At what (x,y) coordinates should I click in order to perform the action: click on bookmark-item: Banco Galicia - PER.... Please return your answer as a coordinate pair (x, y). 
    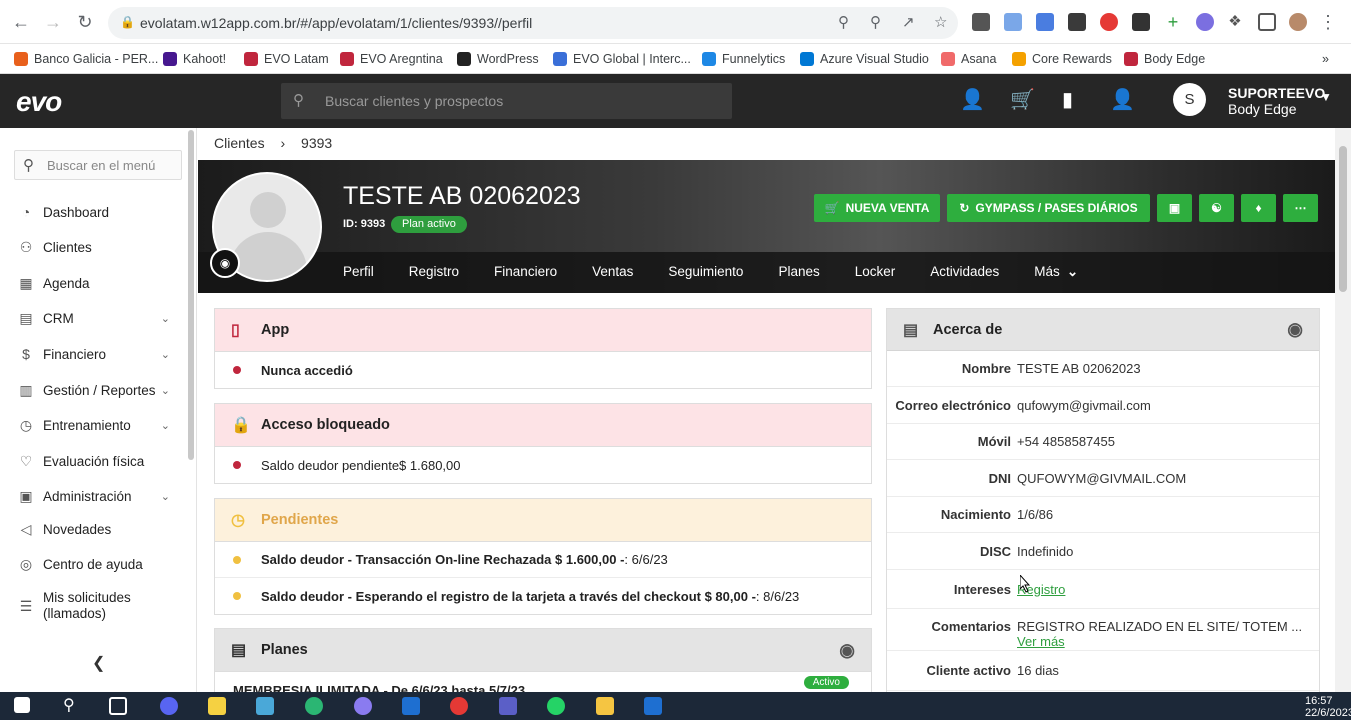
    Looking at the image, I should click on (86, 59).